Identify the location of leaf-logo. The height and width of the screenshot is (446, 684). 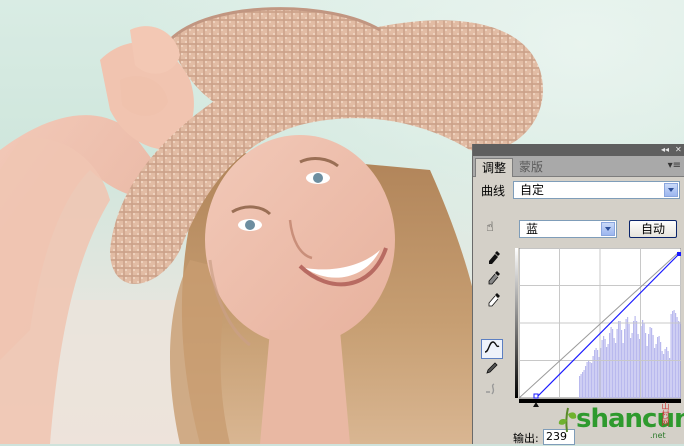
(567, 420).